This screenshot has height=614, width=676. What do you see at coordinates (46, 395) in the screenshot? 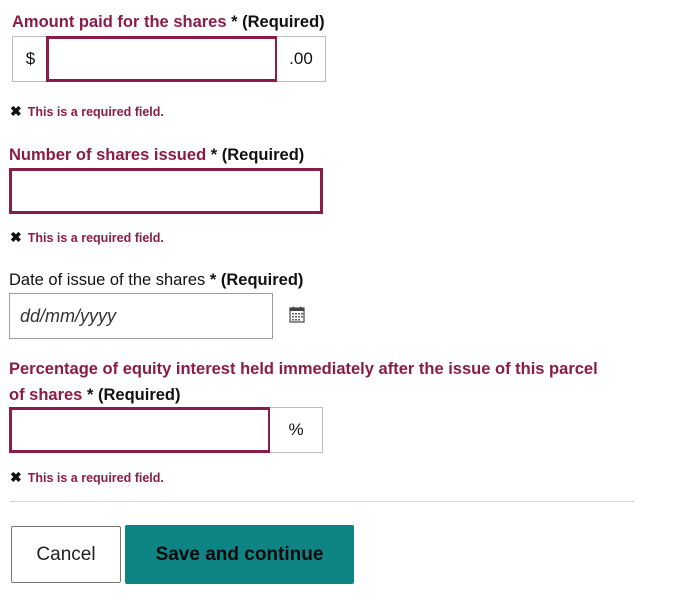
I see `percentage-label-line2: of shares` at bounding box center [46, 395].